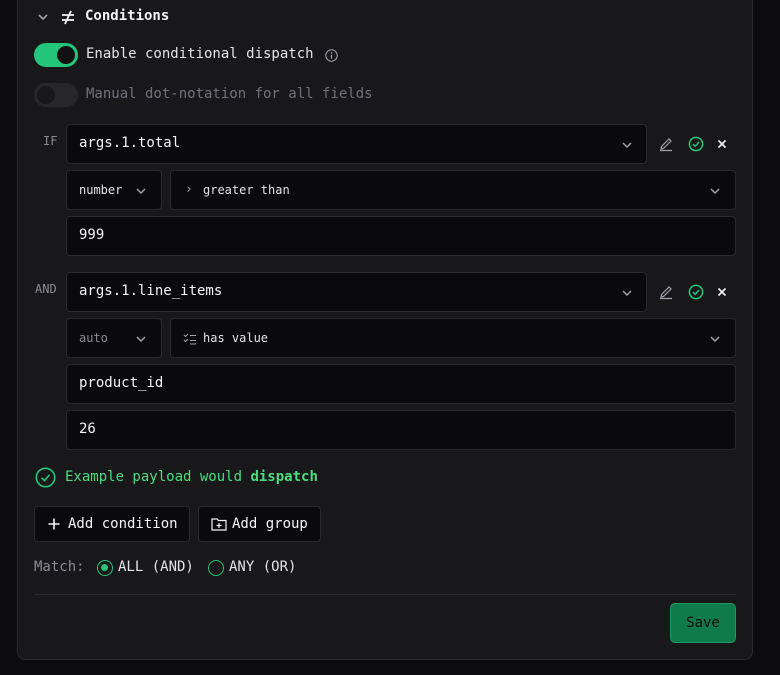 Image resolution: width=780 pixels, height=675 pixels. I want to click on add-condition-label: Add condition, so click(123, 524).